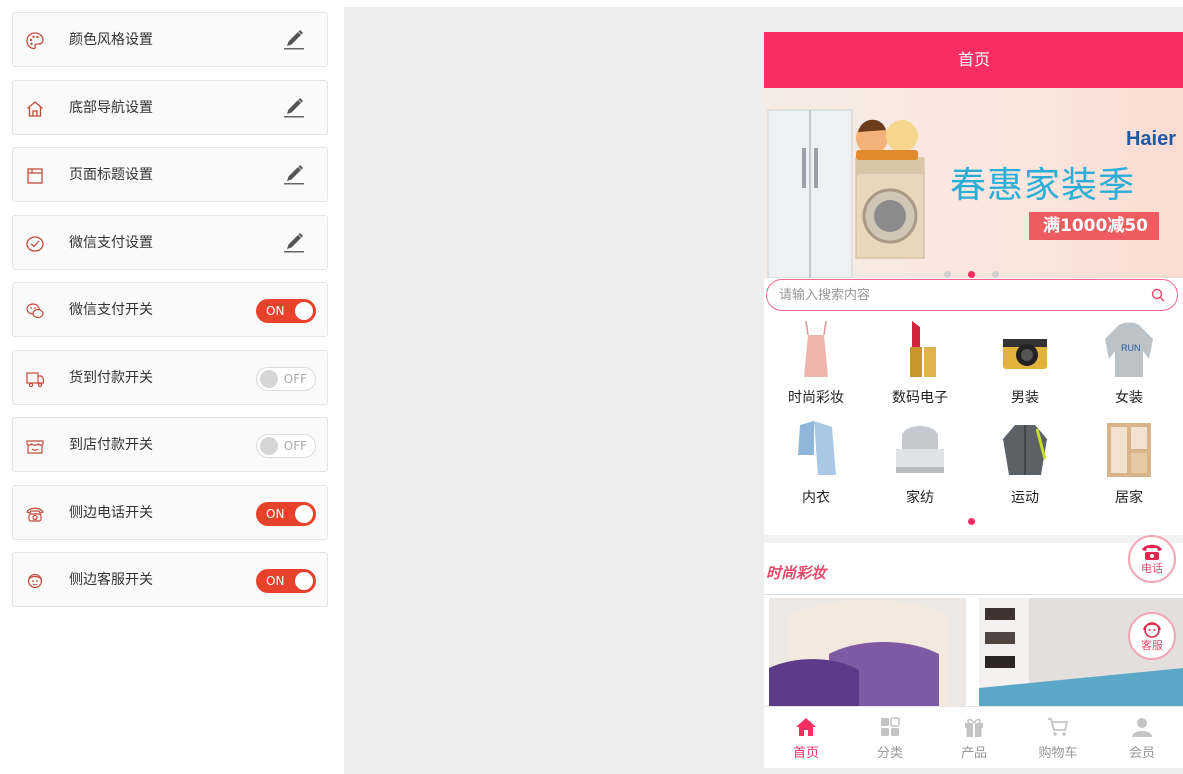 The height and width of the screenshot is (774, 1183). I want to click on wardrobe-icon, so click(1129, 450).